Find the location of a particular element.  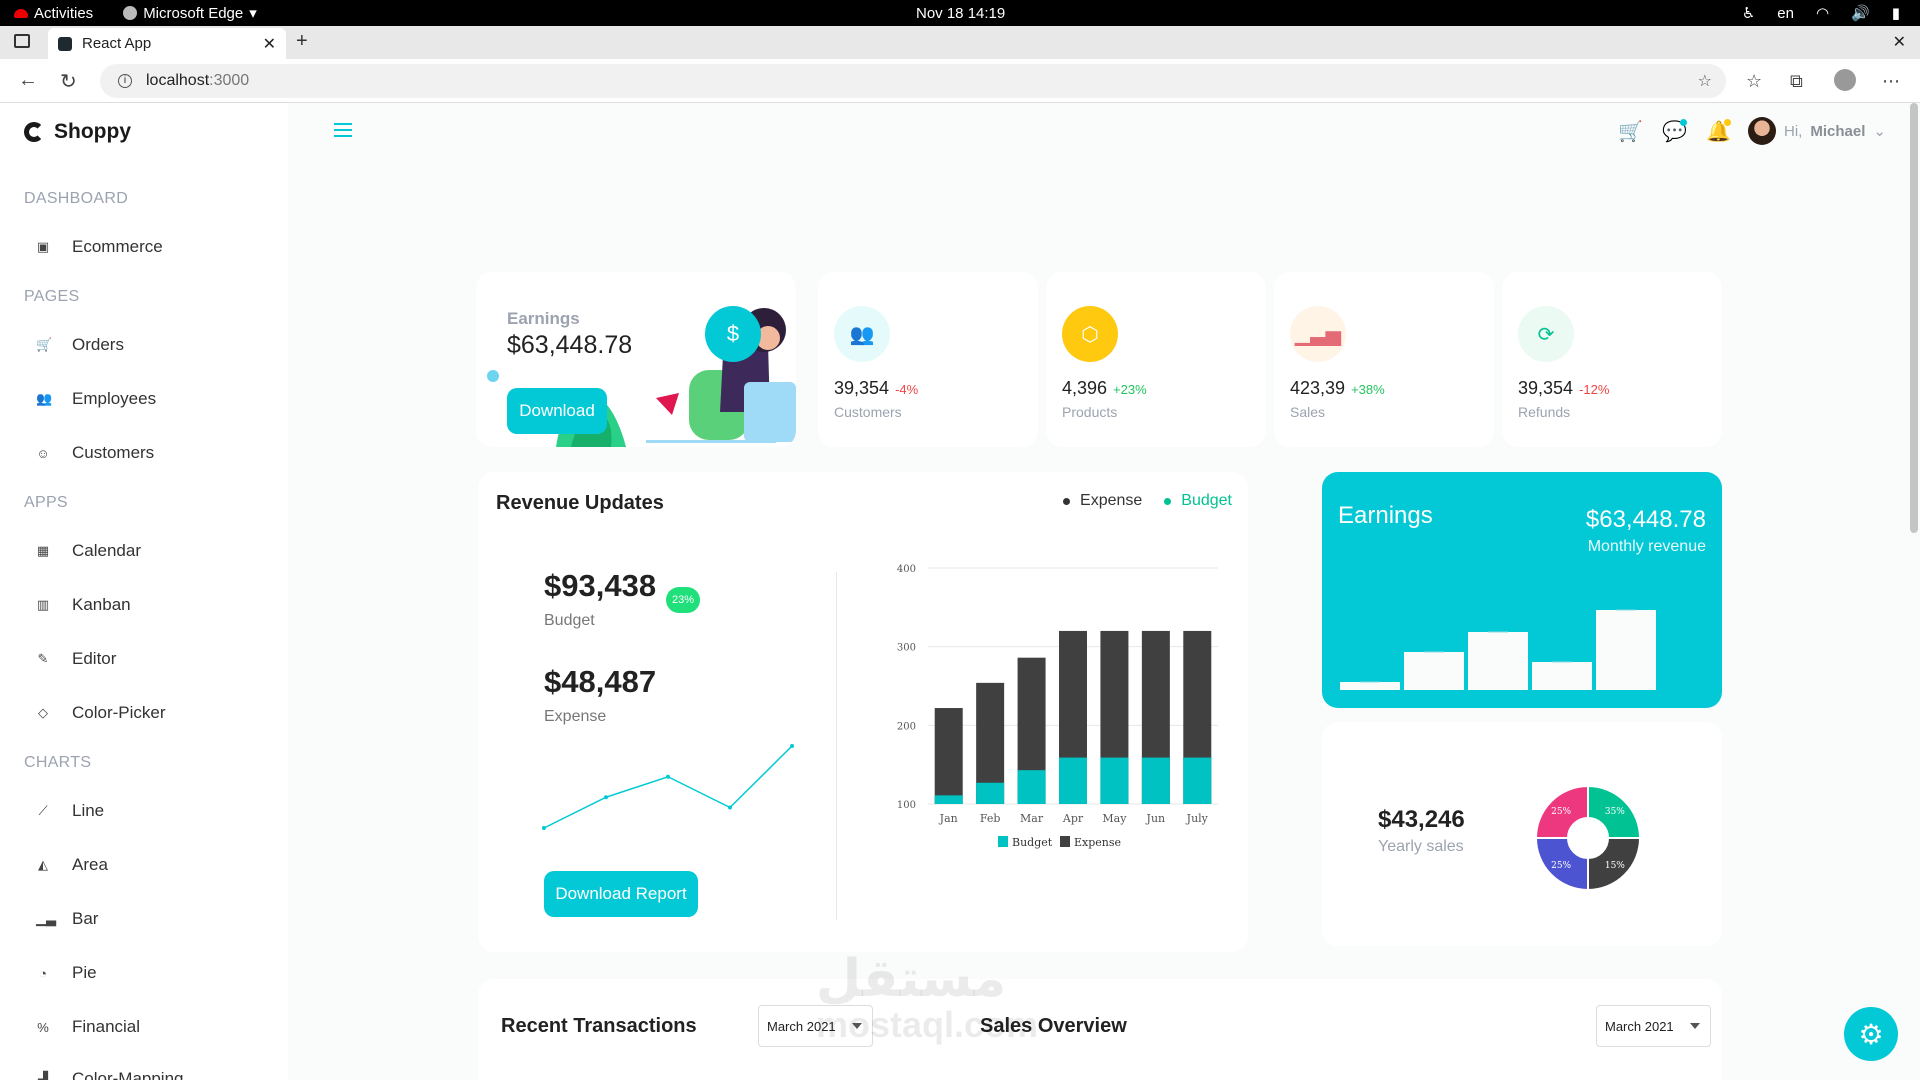

sidebar-item-kanban: ▥ Kanban is located at coordinates (83, 605).